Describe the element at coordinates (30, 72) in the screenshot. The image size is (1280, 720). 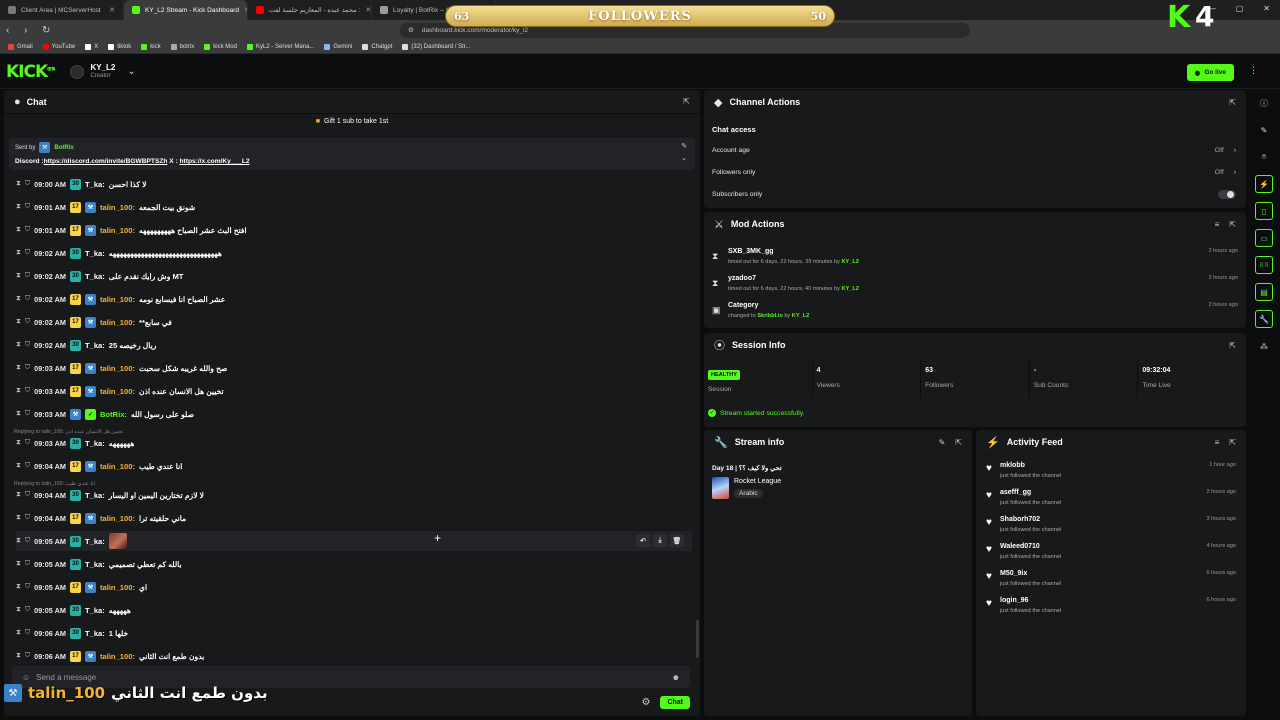
I see `kick-logo: KICKBETA` at that location.